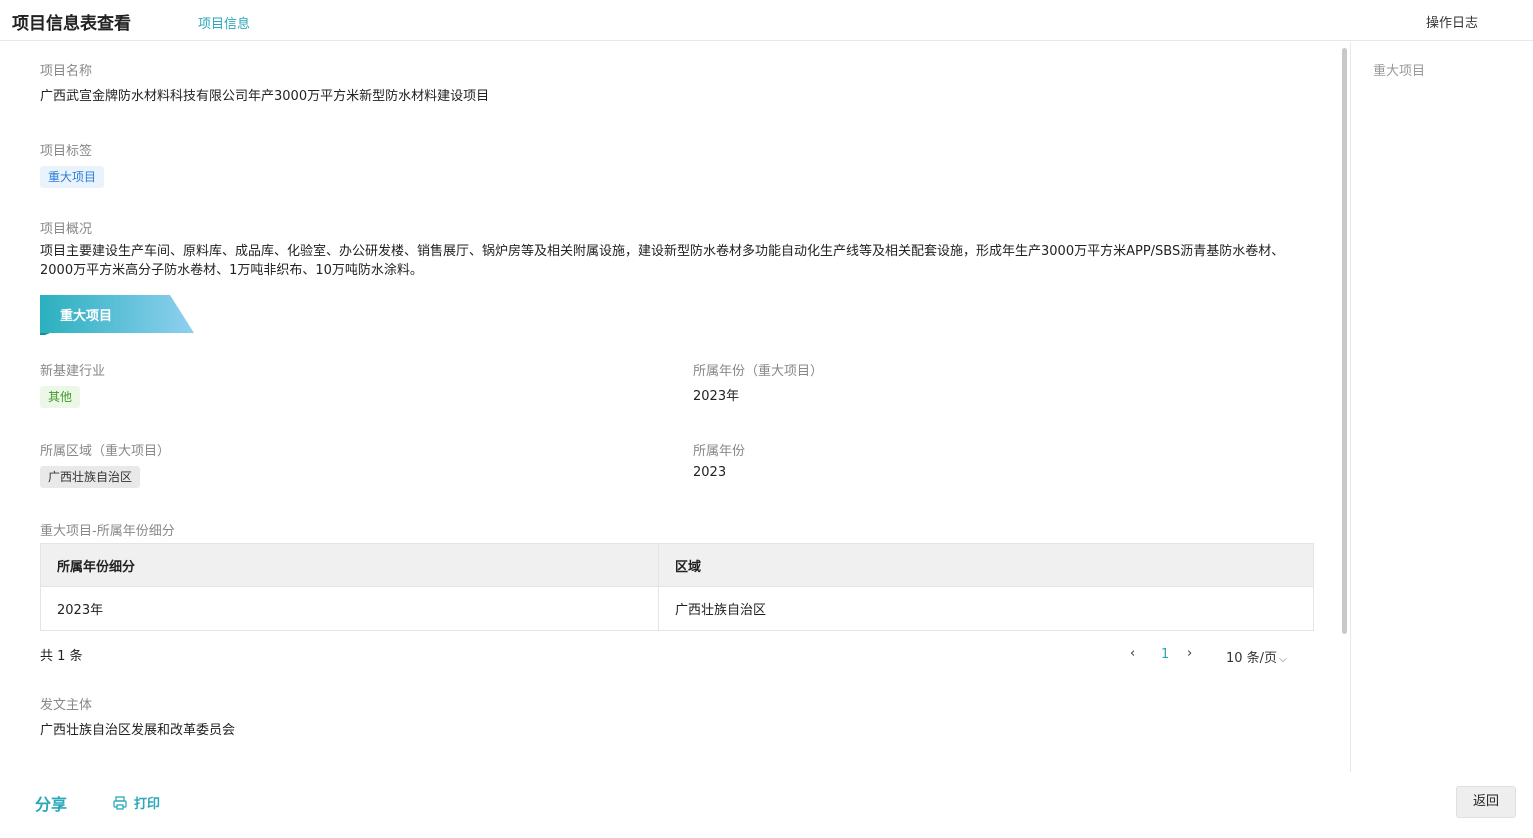 The image size is (1533, 838). What do you see at coordinates (86, 316) in the screenshot?
I see `section-title: 重大项目` at bounding box center [86, 316].